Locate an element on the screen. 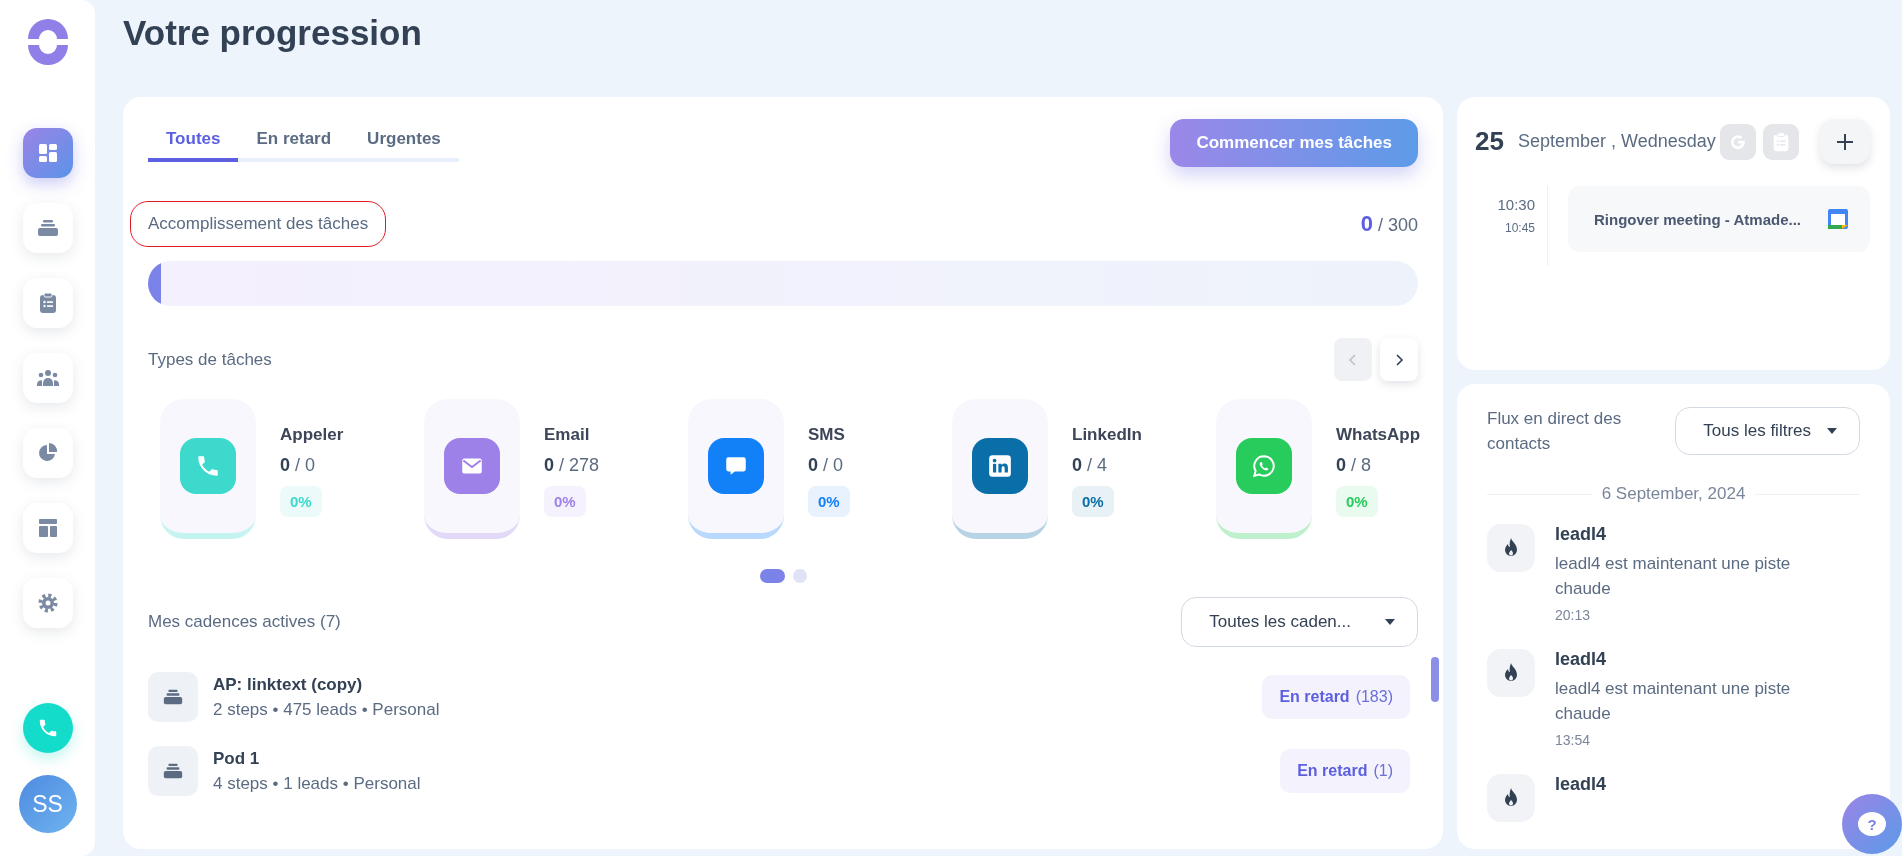 The width and height of the screenshot is (1902, 856). page-title: Votre progression is located at coordinates (273, 33).